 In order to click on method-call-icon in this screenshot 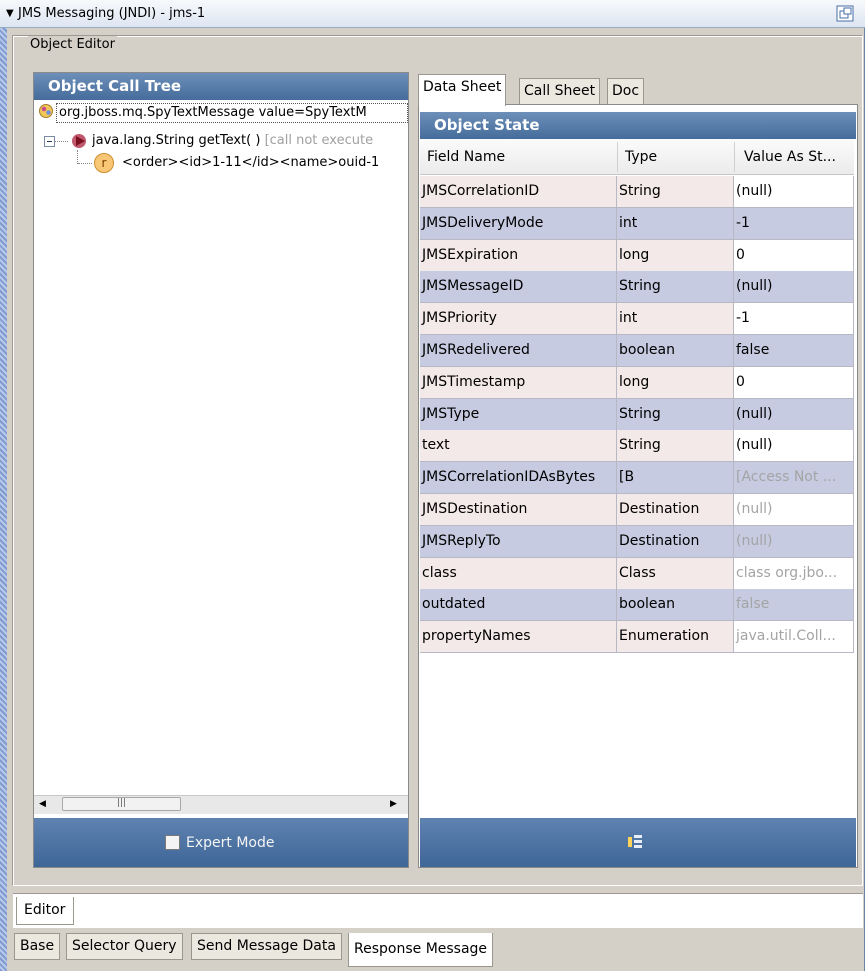, I will do `click(79, 141)`.